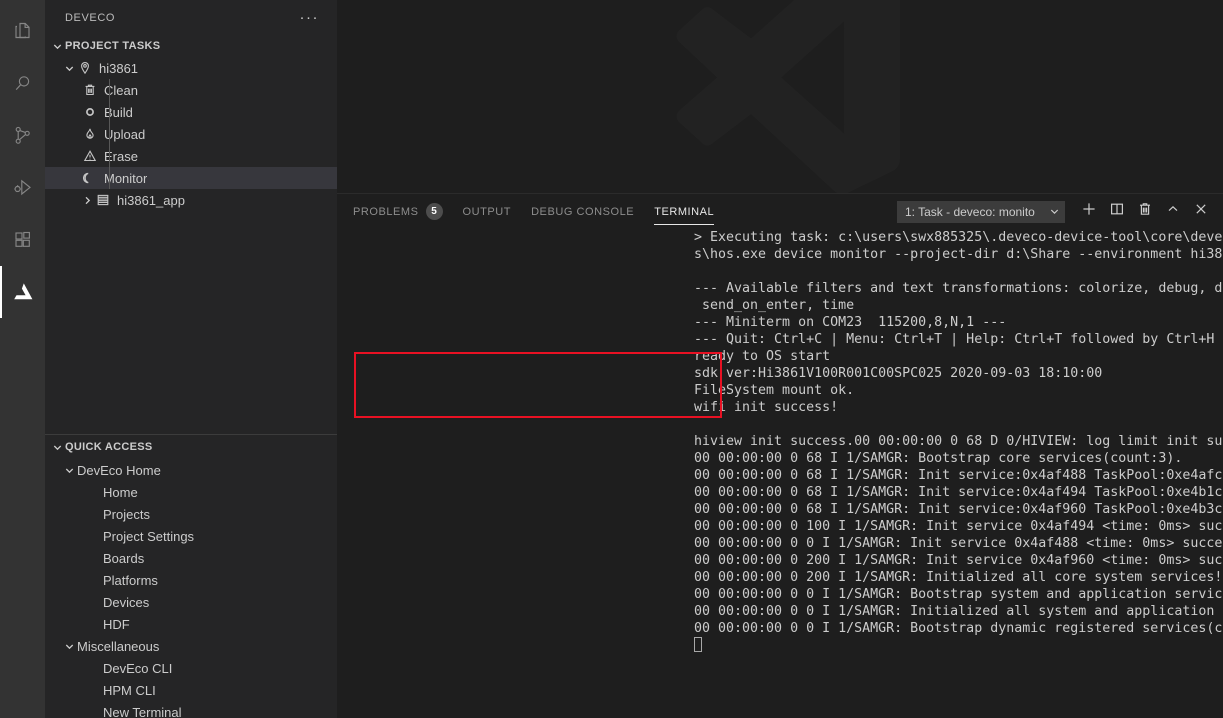 The height and width of the screenshot is (718, 1223). What do you see at coordinates (191, 178) in the screenshot?
I see `tree-row-task-monitor: Monitor` at bounding box center [191, 178].